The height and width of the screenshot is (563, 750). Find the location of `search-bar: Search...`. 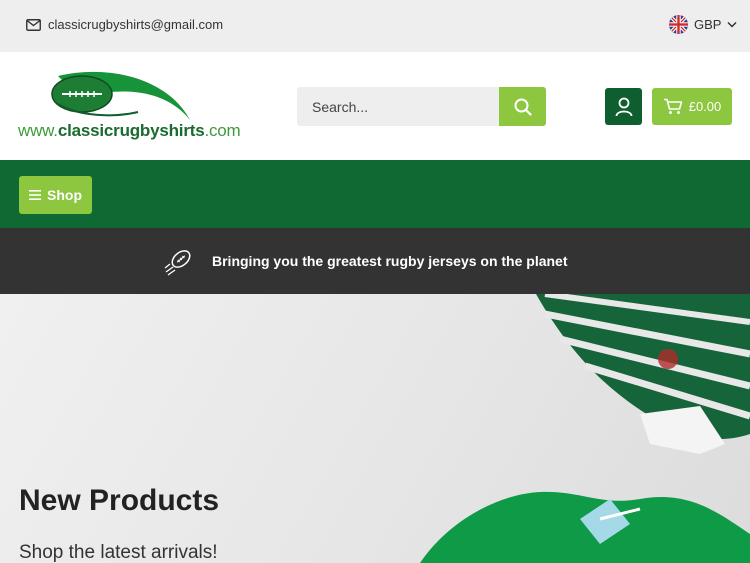

search-bar: Search... is located at coordinates (421, 106).